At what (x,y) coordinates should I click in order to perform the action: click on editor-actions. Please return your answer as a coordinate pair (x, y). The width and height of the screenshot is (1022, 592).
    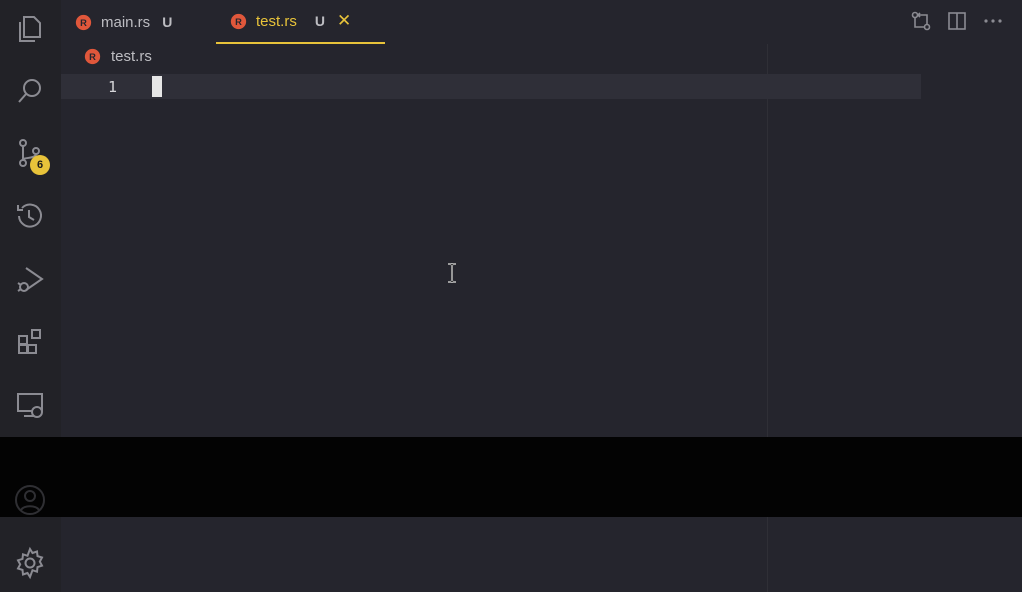
    Looking at the image, I should click on (957, 21).